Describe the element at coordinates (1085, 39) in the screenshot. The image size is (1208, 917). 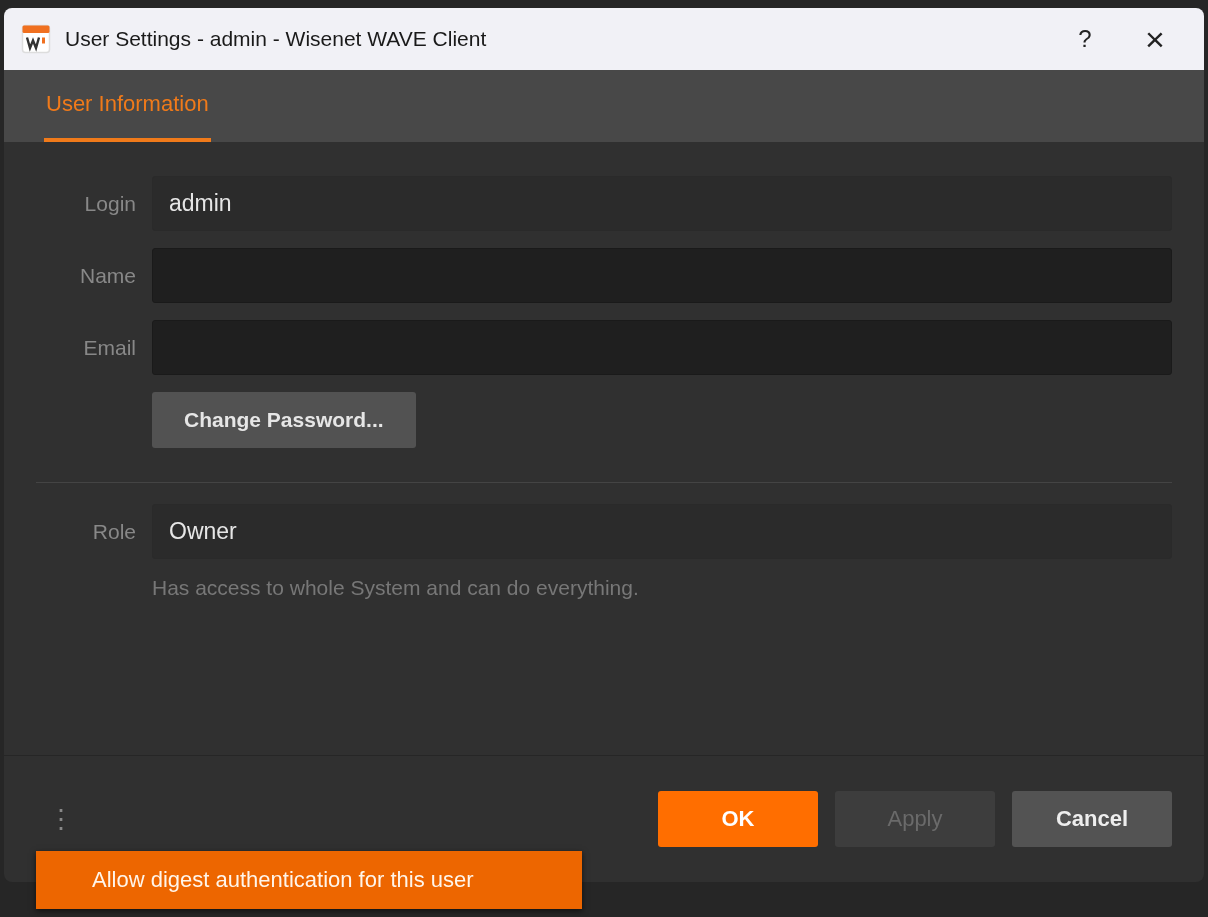
I see `help-button: ?` at that location.